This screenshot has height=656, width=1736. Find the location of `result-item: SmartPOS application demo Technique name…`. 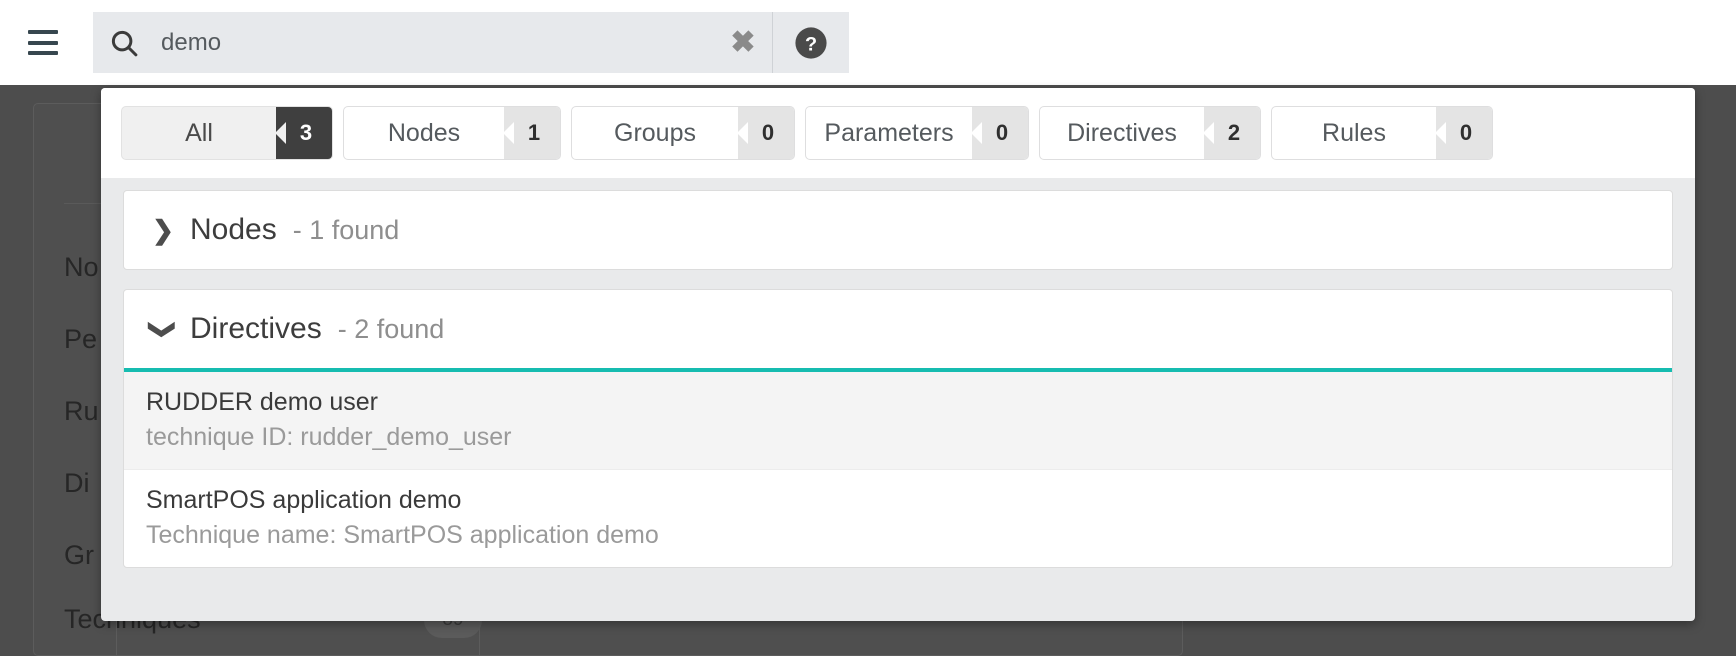

result-item: SmartPOS application demo Technique name… is located at coordinates (898, 518).